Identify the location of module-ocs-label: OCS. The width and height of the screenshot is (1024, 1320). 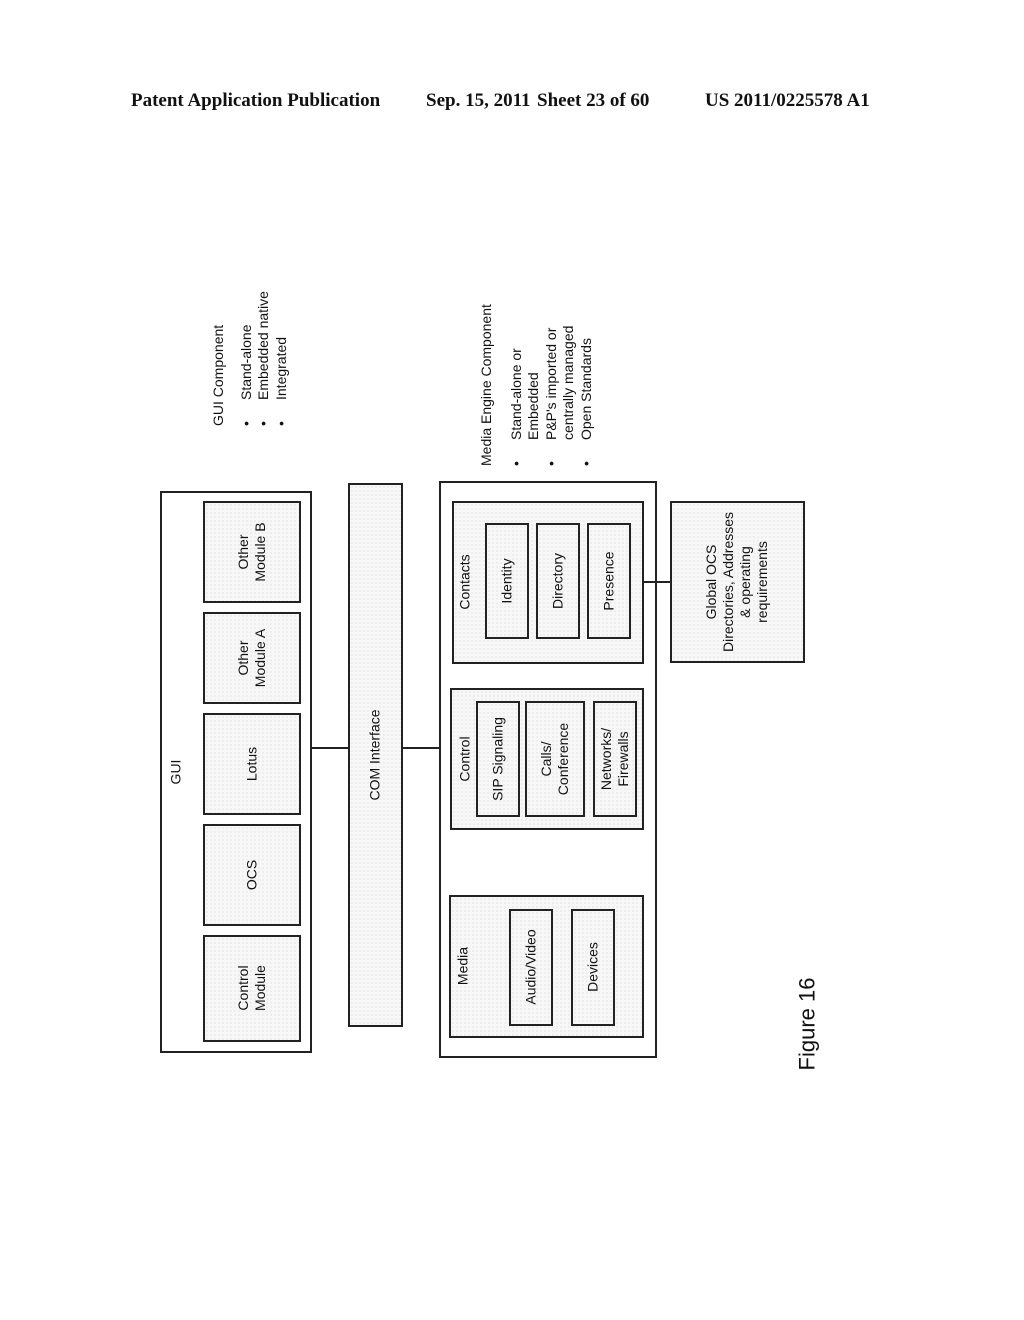
(251, 875).